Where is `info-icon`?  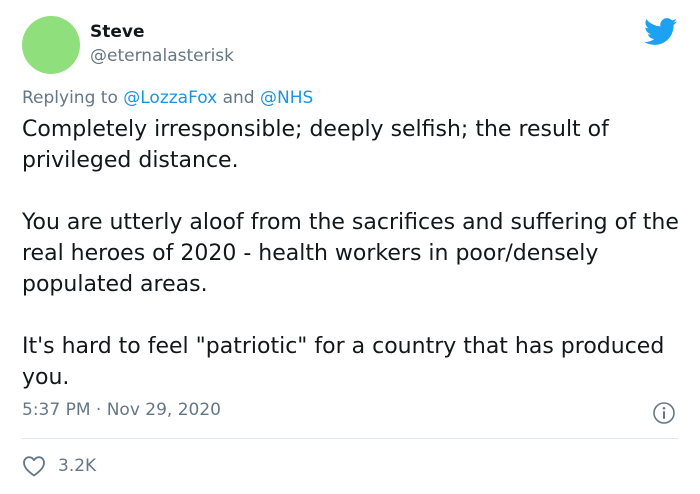
info-icon is located at coordinates (664, 413).